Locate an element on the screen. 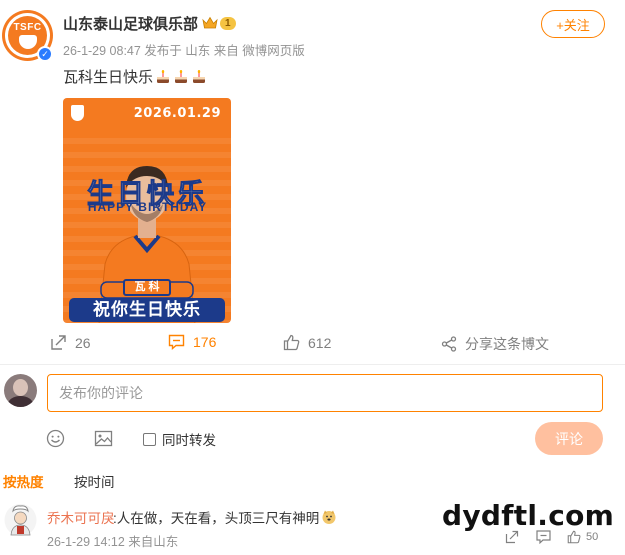 The height and width of the screenshot is (555, 625). share-button: 分享这条博文 is located at coordinates (495, 344).